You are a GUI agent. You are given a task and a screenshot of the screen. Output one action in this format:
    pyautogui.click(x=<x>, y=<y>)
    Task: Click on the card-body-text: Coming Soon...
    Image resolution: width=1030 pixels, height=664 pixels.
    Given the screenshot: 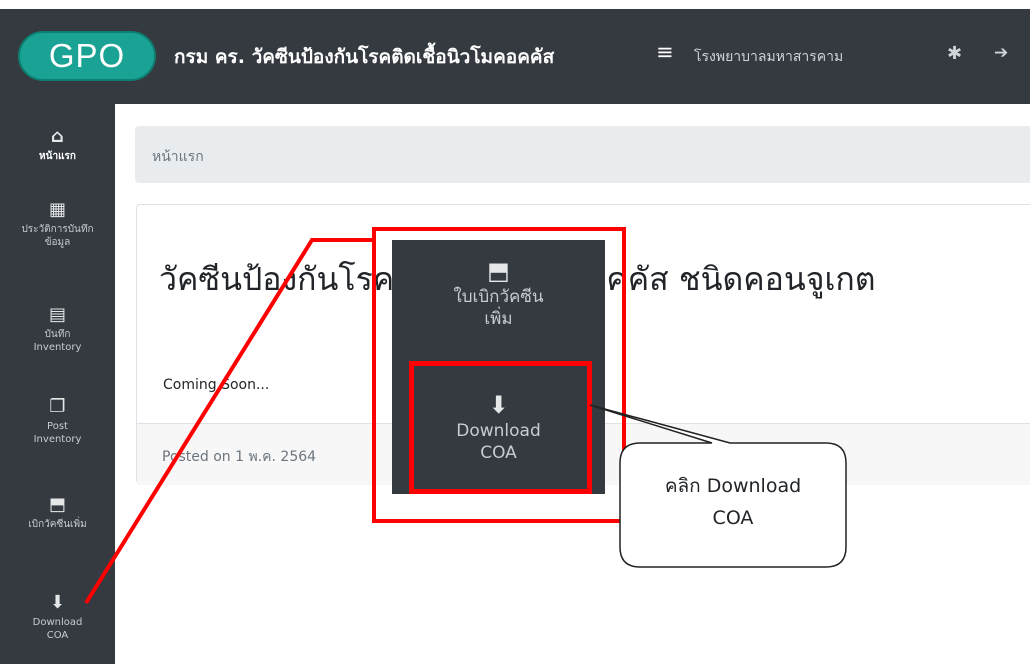 What is the action you would take?
    pyautogui.click(x=216, y=385)
    